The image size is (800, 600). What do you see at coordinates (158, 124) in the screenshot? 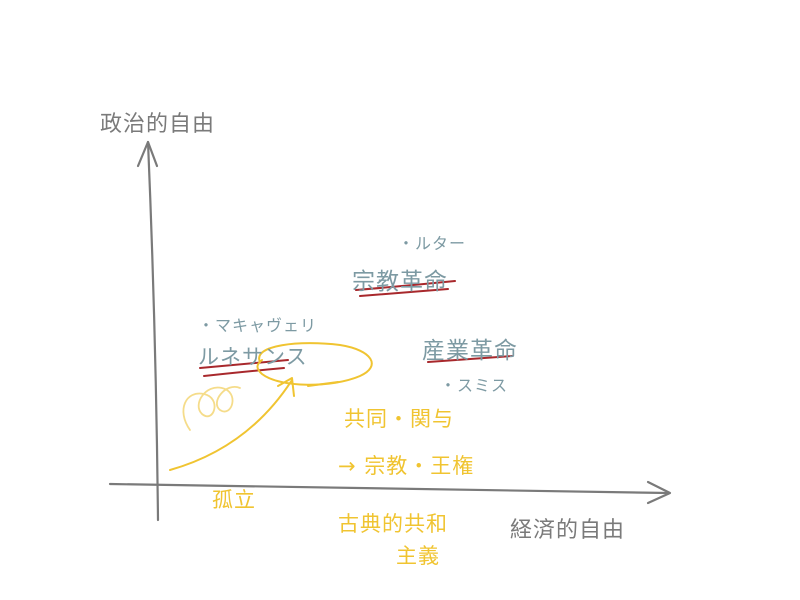
I see `y-axis-label: 政治的自由` at bounding box center [158, 124].